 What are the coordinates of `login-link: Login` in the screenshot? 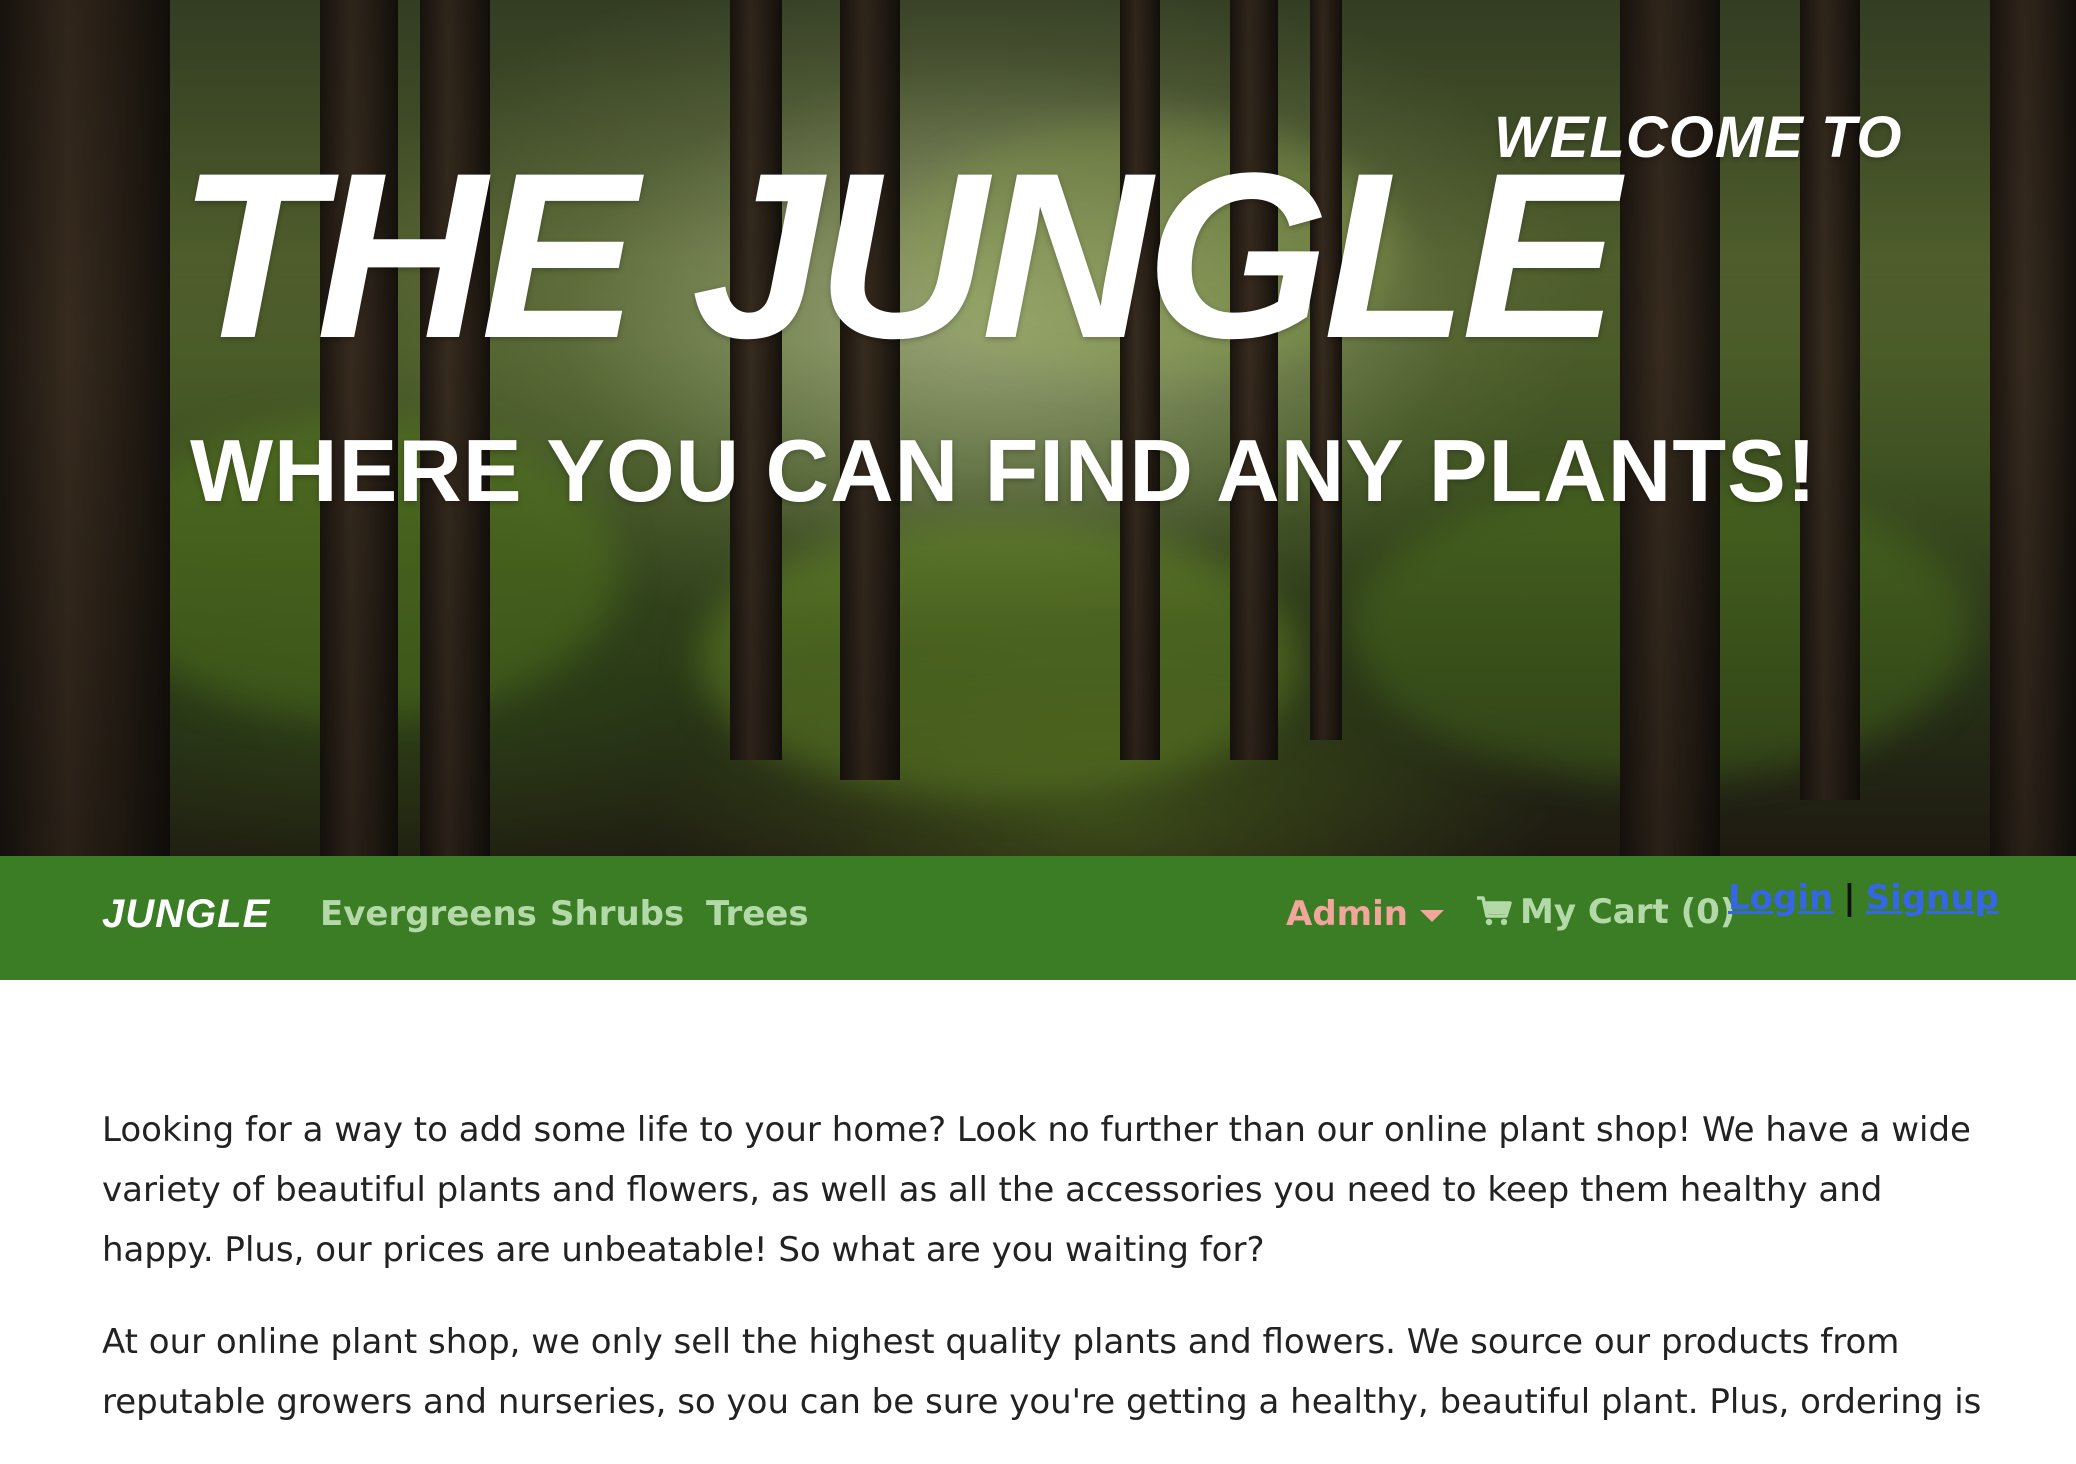 It's located at (1780, 898).